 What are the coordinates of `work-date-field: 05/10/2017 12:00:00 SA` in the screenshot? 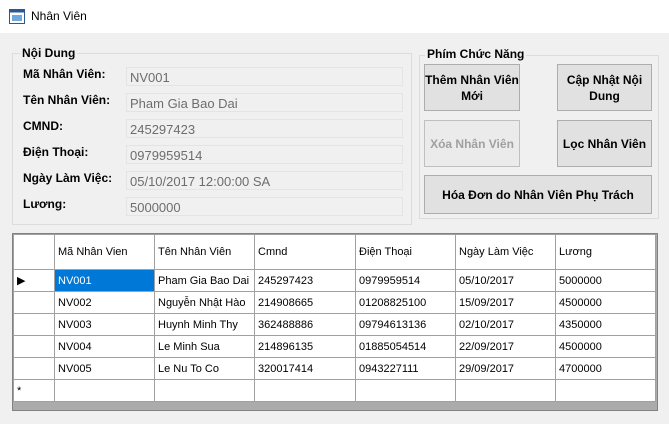 It's located at (264, 180).